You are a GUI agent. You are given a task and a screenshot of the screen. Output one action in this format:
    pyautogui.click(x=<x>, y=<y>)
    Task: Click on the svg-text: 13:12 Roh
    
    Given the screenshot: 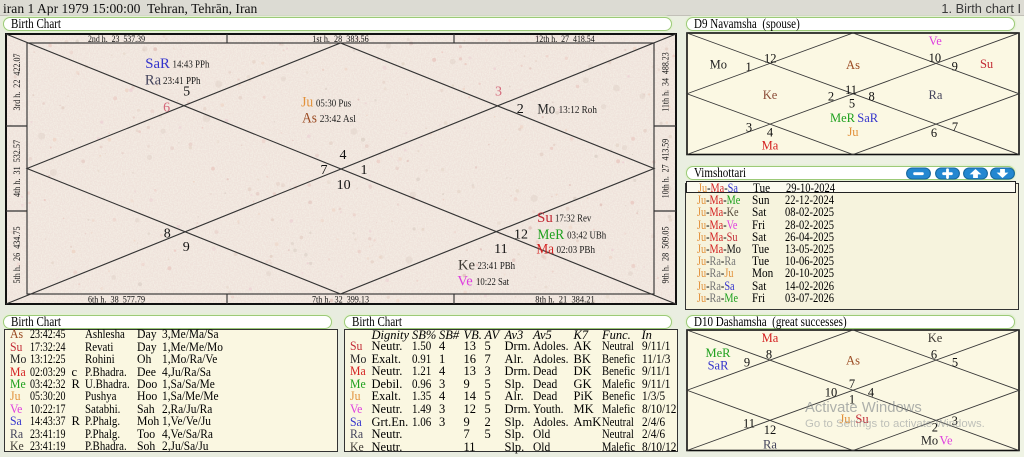 What is the action you would take?
    pyautogui.click(x=578, y=110)
    